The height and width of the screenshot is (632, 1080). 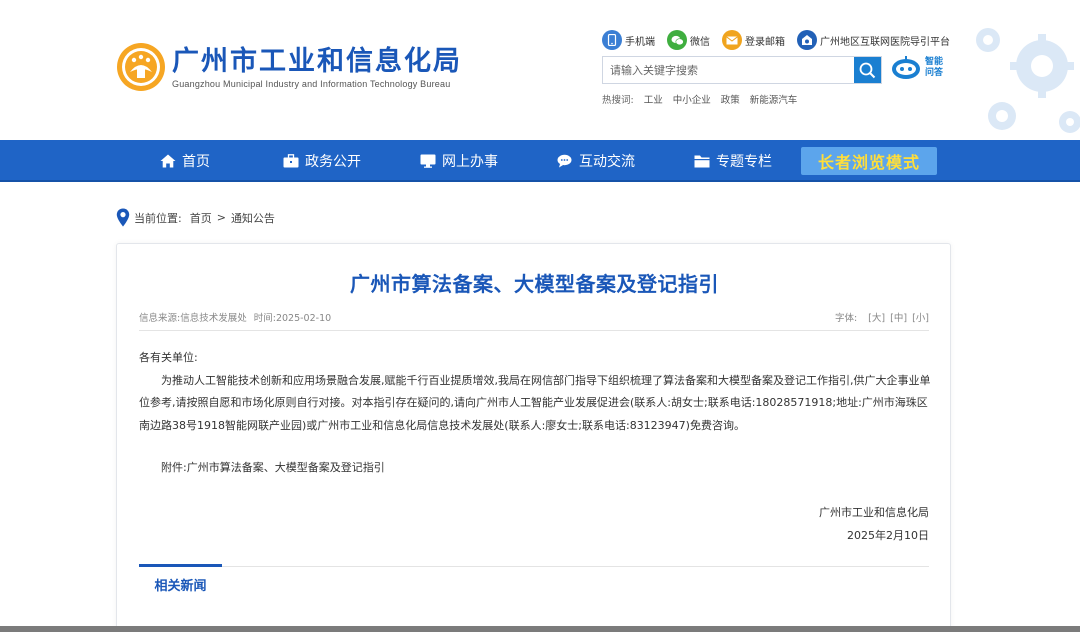 I want to click on main-nav: 首页 政务公开 网上办事 互动交流 专题专栏 长者浏览模式, so click(x=540, y=161).